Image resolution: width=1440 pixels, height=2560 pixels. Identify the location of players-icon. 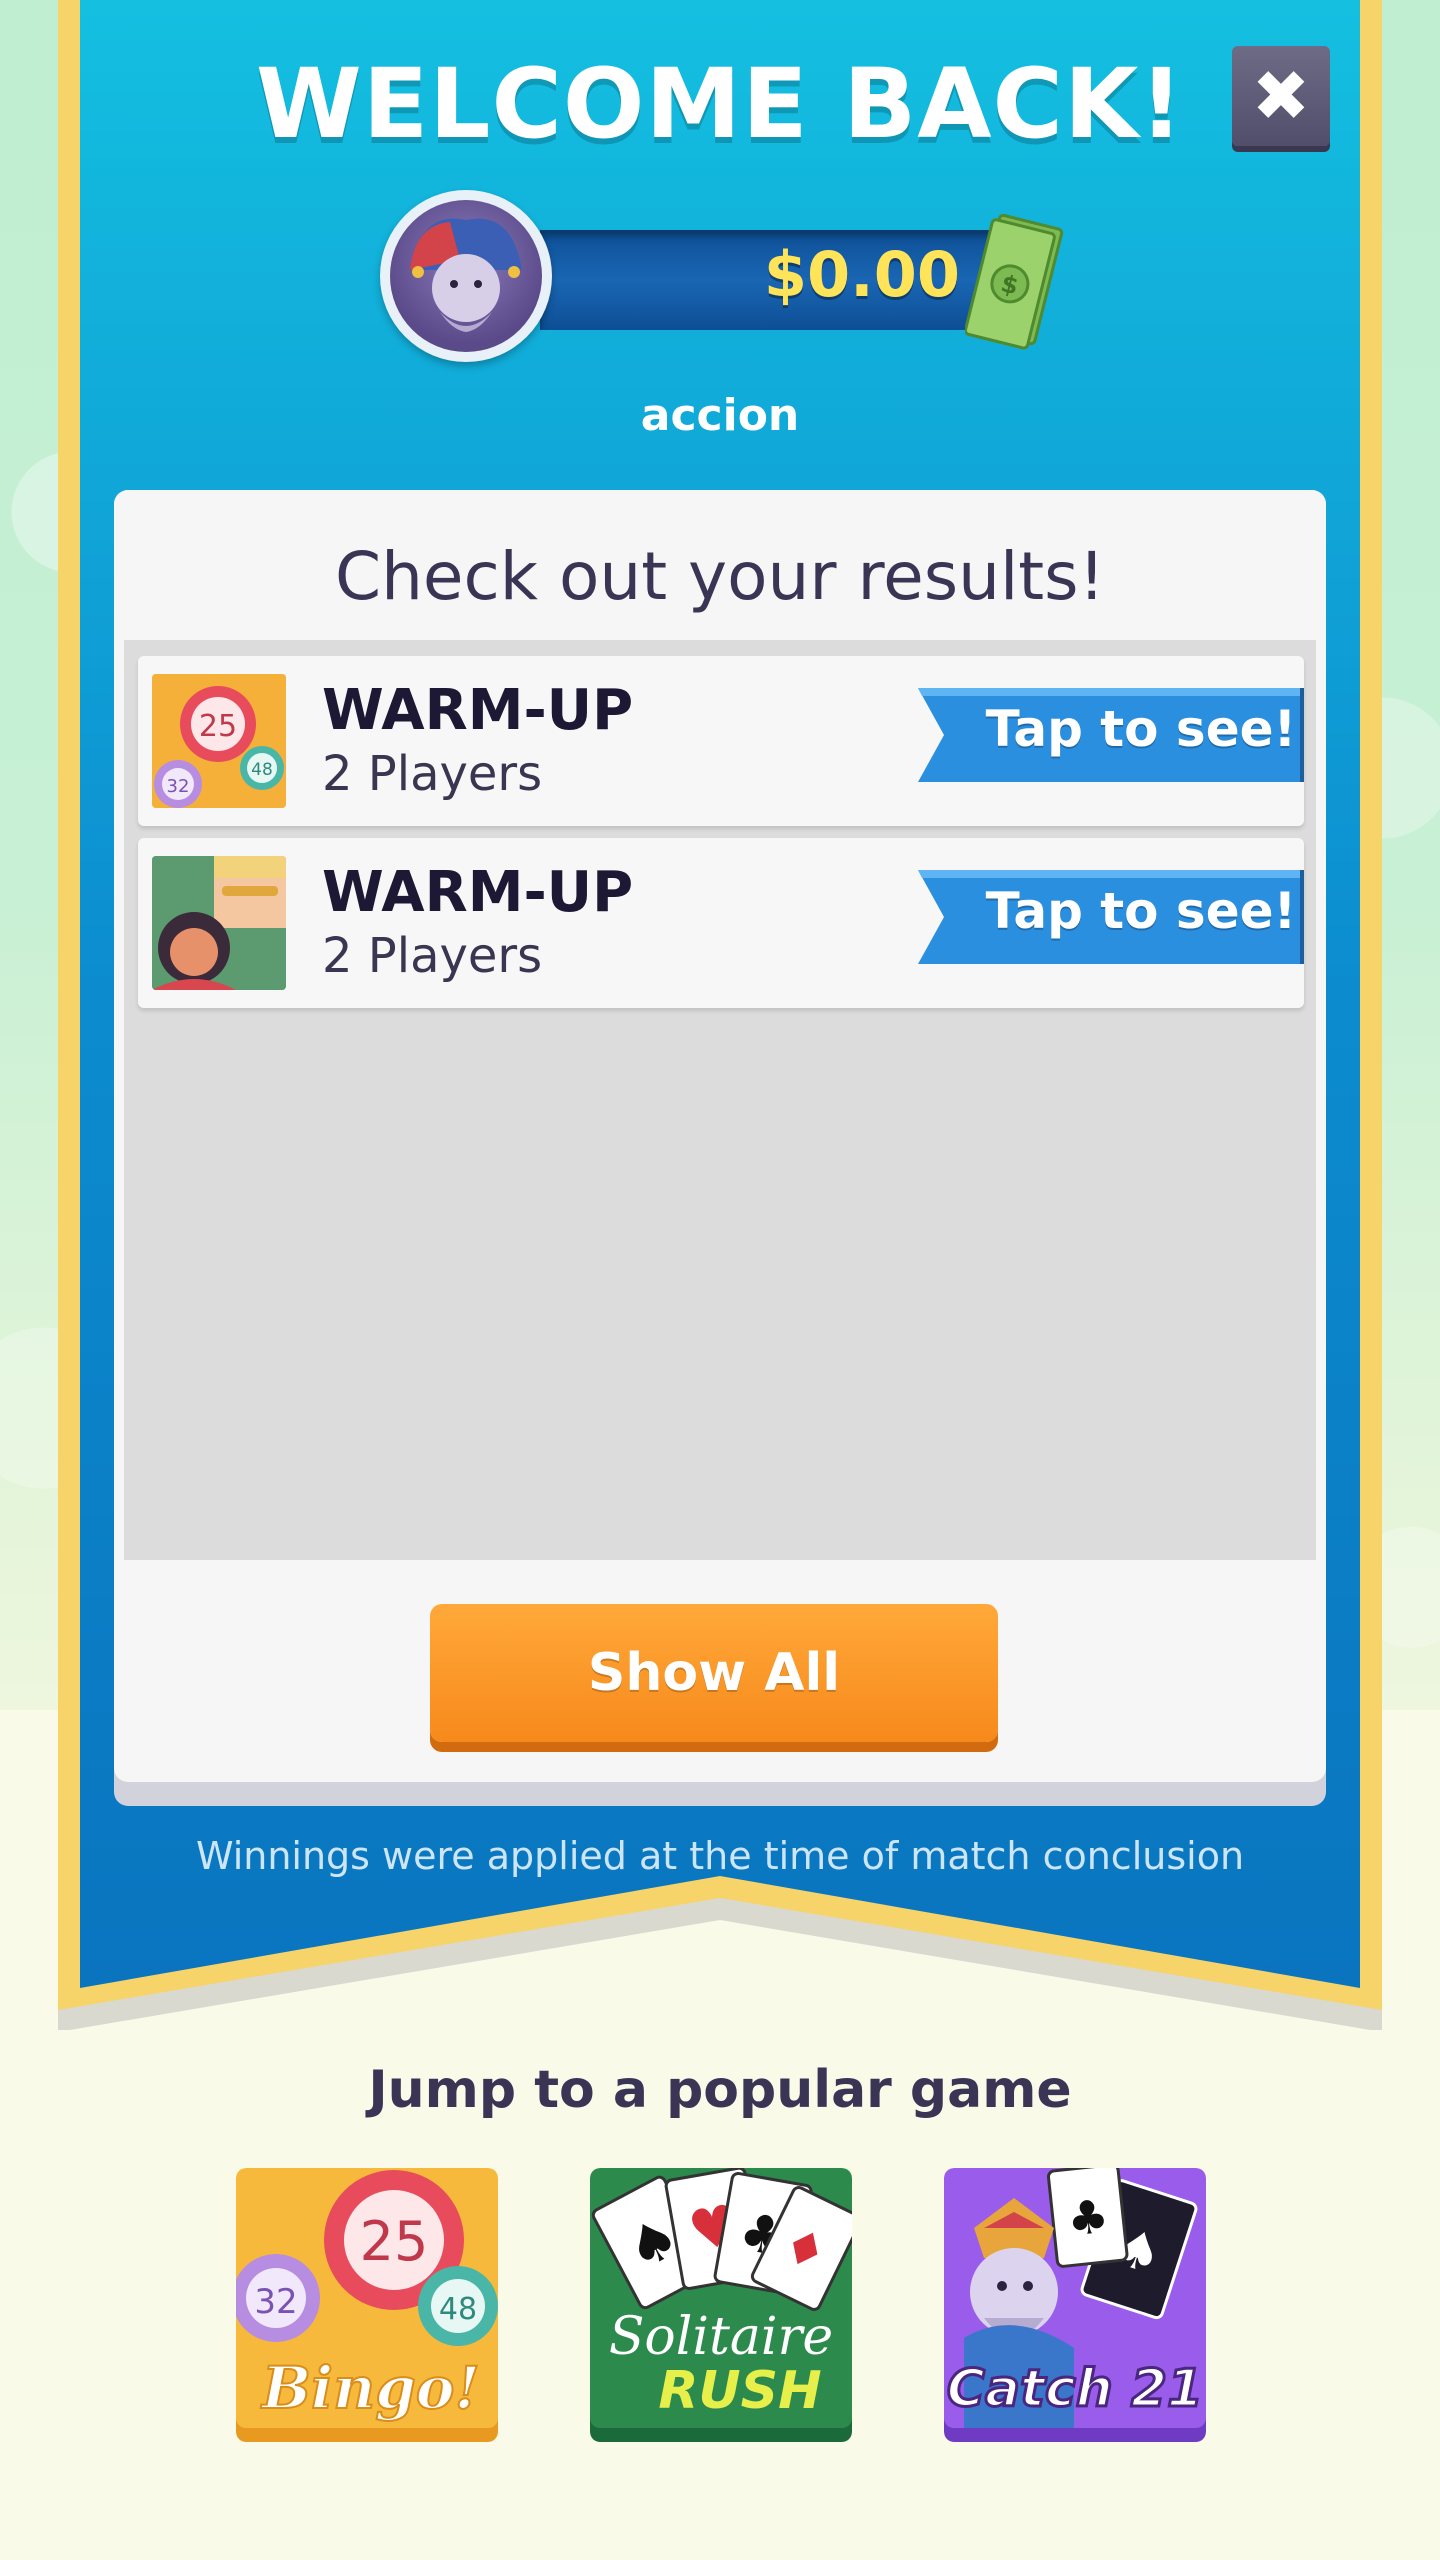
(219, 923).